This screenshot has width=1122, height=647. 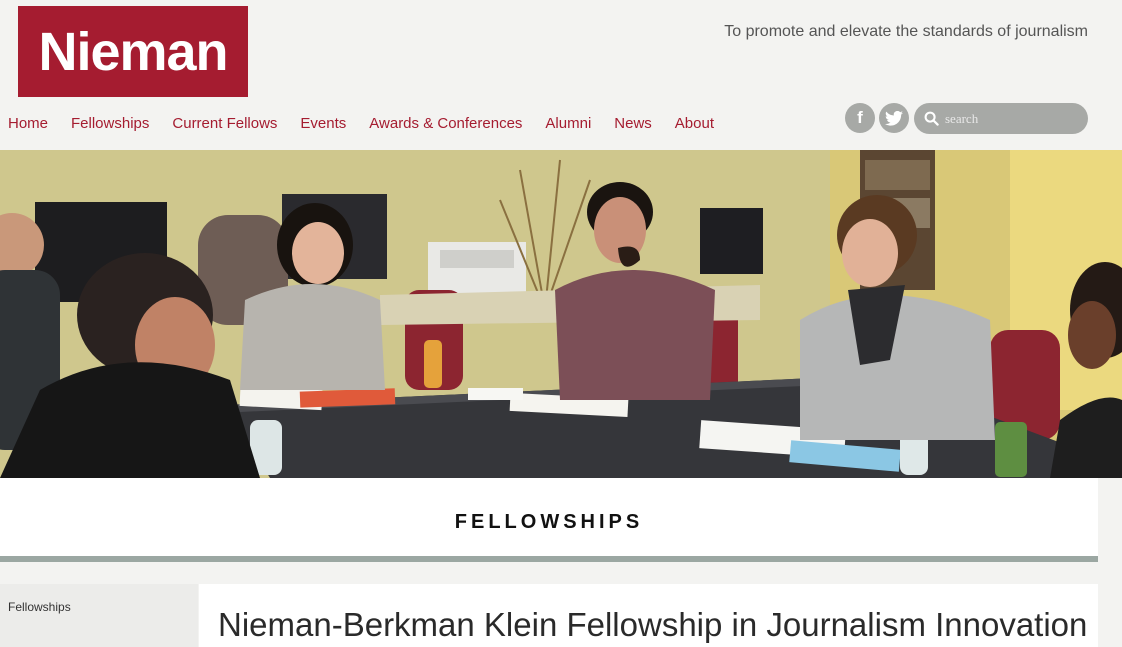 What do you see at coordinates (549, 559) in the screenshot?
I see `section-divider` at bounding box center [549, 559].